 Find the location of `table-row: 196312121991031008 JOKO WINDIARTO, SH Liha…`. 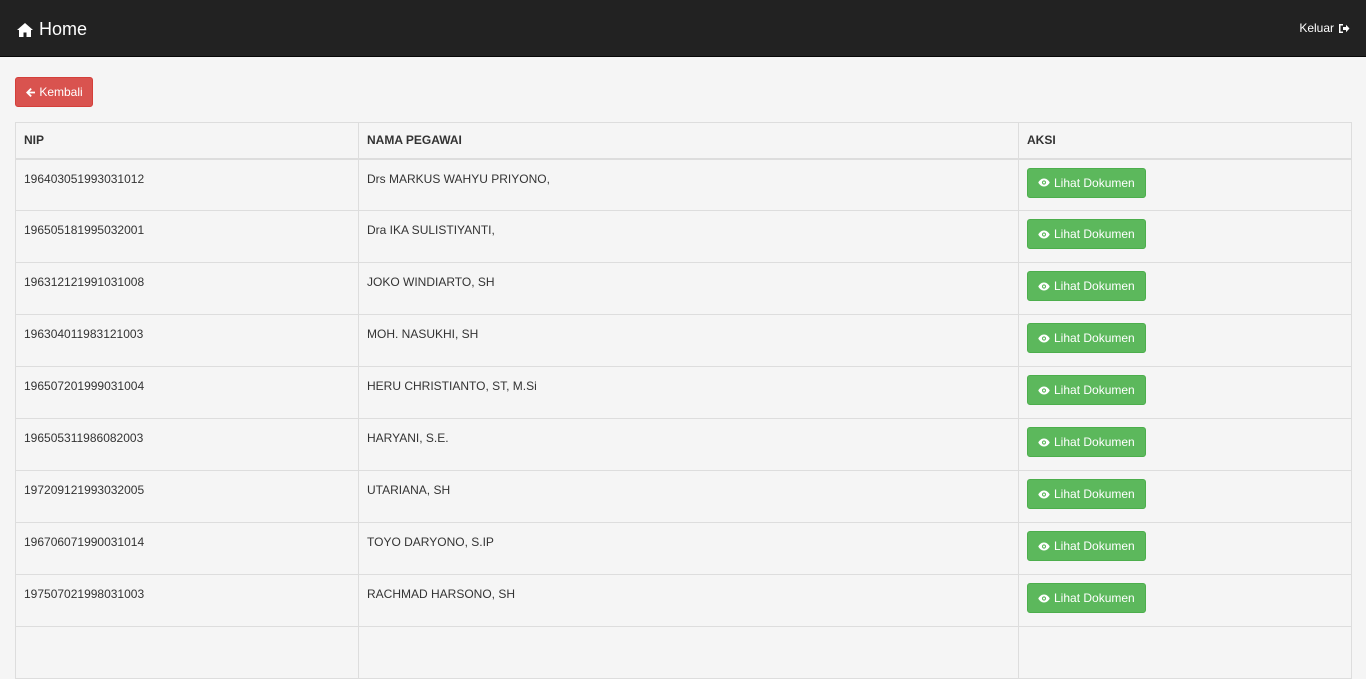

table-row: 196312121991031008 JOKO WINDIARTO, SH Liha… is located at coordinates (683, 288).